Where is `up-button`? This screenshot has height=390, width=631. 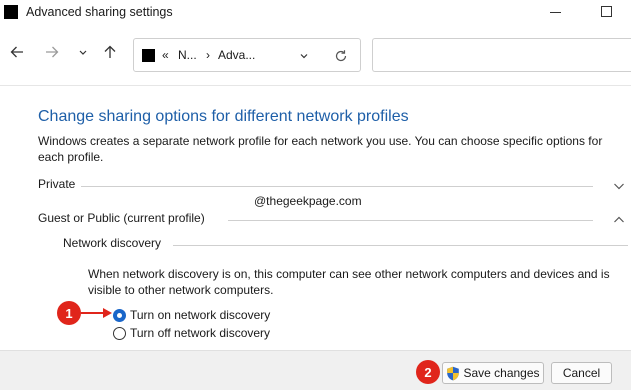 up-button is located at coordinates (110, 52).